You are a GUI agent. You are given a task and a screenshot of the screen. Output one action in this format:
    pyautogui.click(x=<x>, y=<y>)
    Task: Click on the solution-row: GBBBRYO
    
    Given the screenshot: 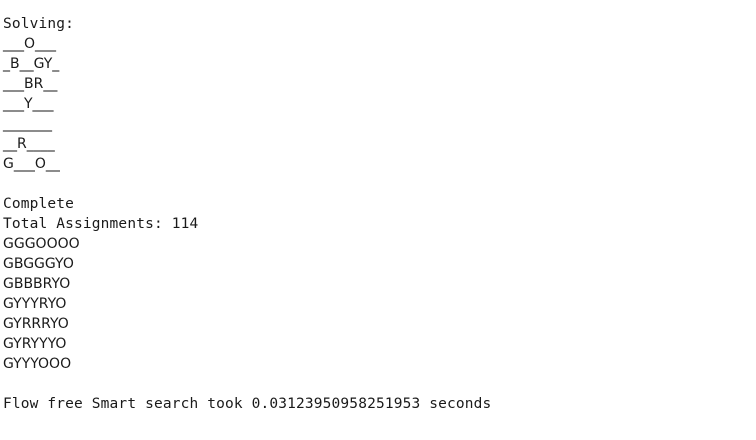 What is the action you would take?
    pyautogui.click(x=37, y=284)
    